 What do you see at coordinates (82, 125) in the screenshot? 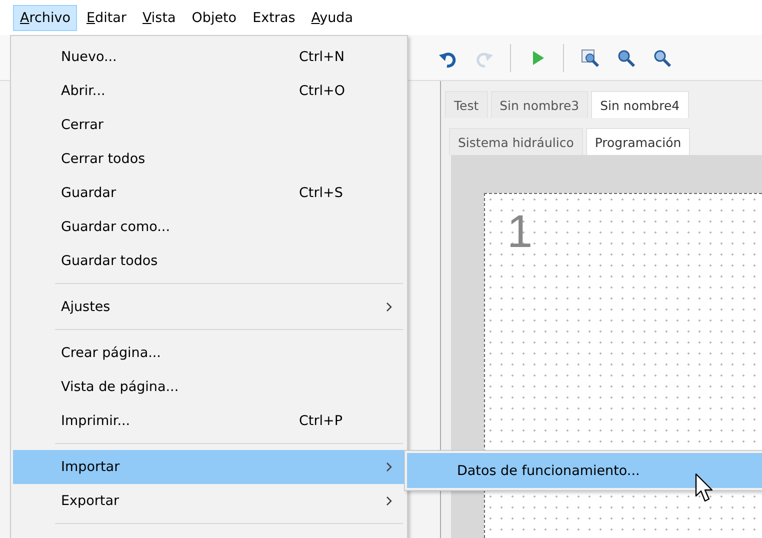
I see `menu-item-label: Cerrar` at bounding box center [82, 125].